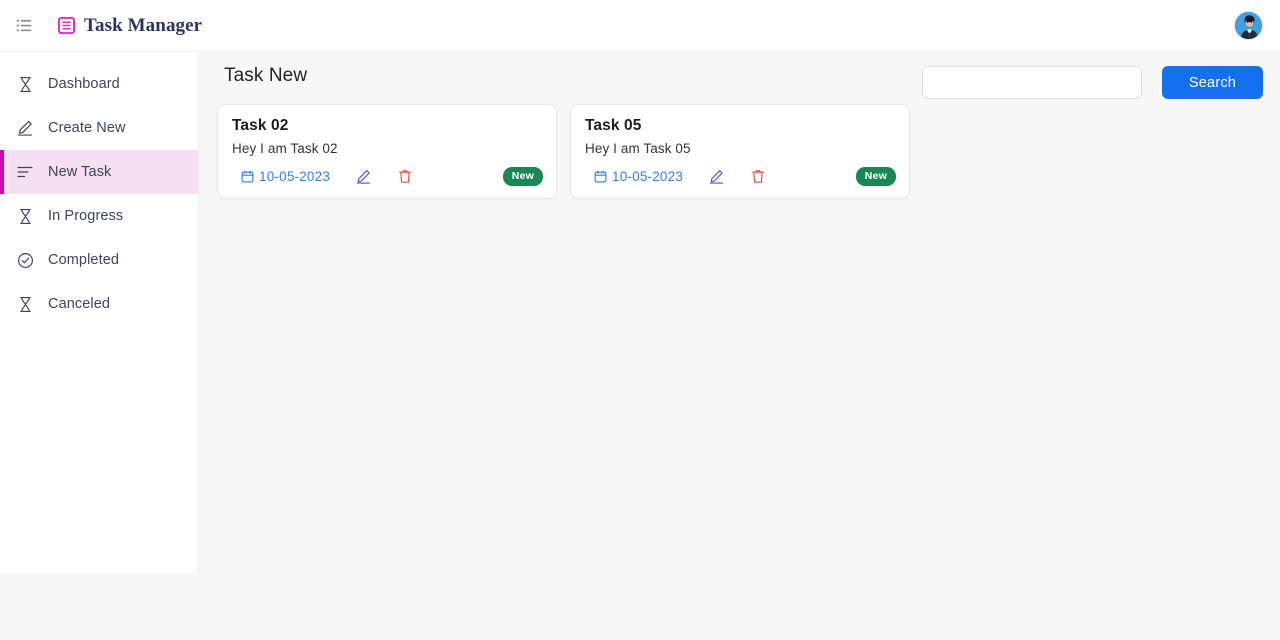  What do you see at coordinates (387, 151) in the screenshot?
I see `task-card: Task 02 Hey I am Task 02 10-05-2023 New` at bounding box center [387, 151].